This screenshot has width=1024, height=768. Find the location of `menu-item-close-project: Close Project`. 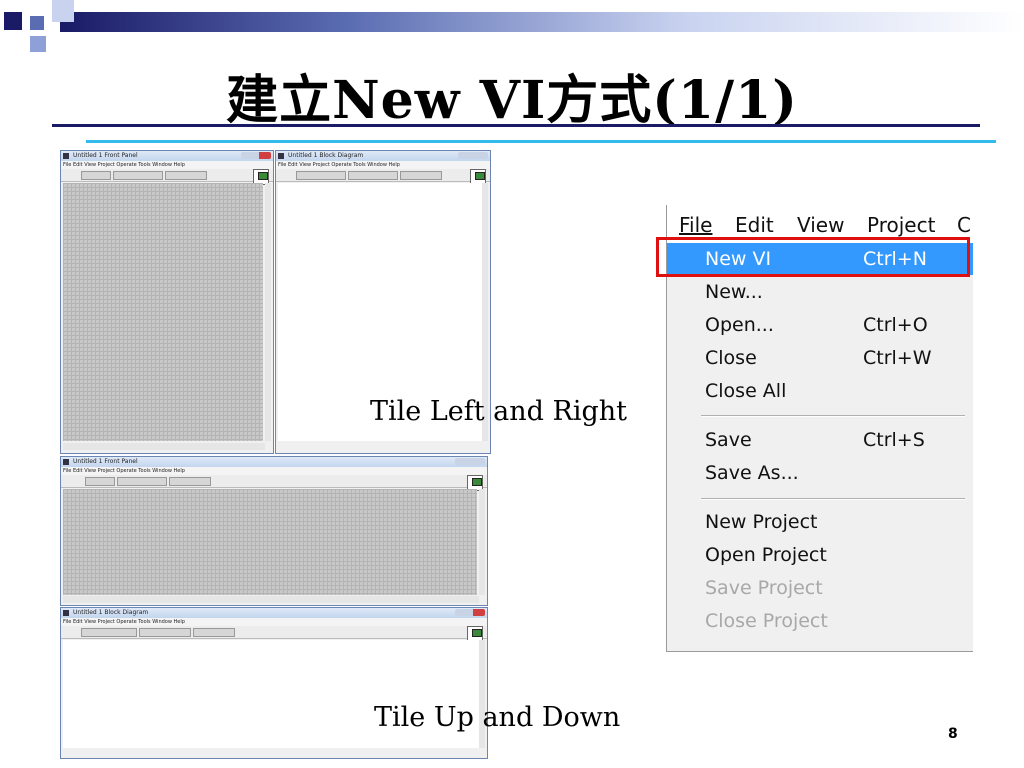

menu-item-close-project: Close Project is located at coordinates (820, 621).